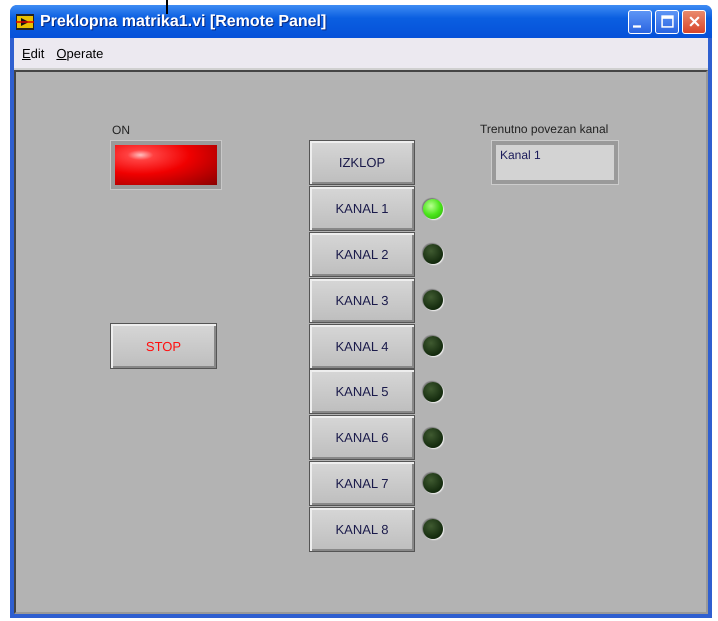  What do you see at coordinates (637, 26) in the screenshot?
I see `minimize-icon` at bounding box center [637, 26].